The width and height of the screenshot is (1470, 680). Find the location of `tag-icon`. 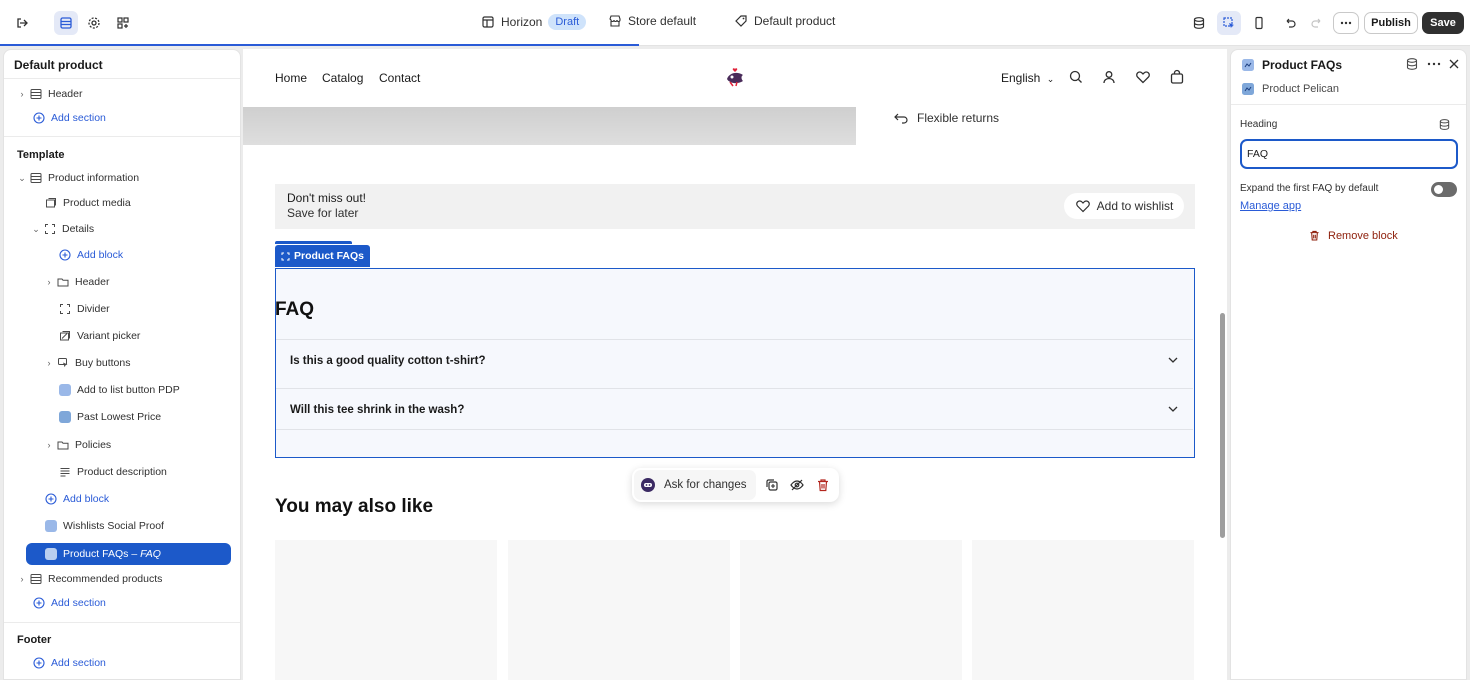

tag-icon is located at coordinates (741, 21).